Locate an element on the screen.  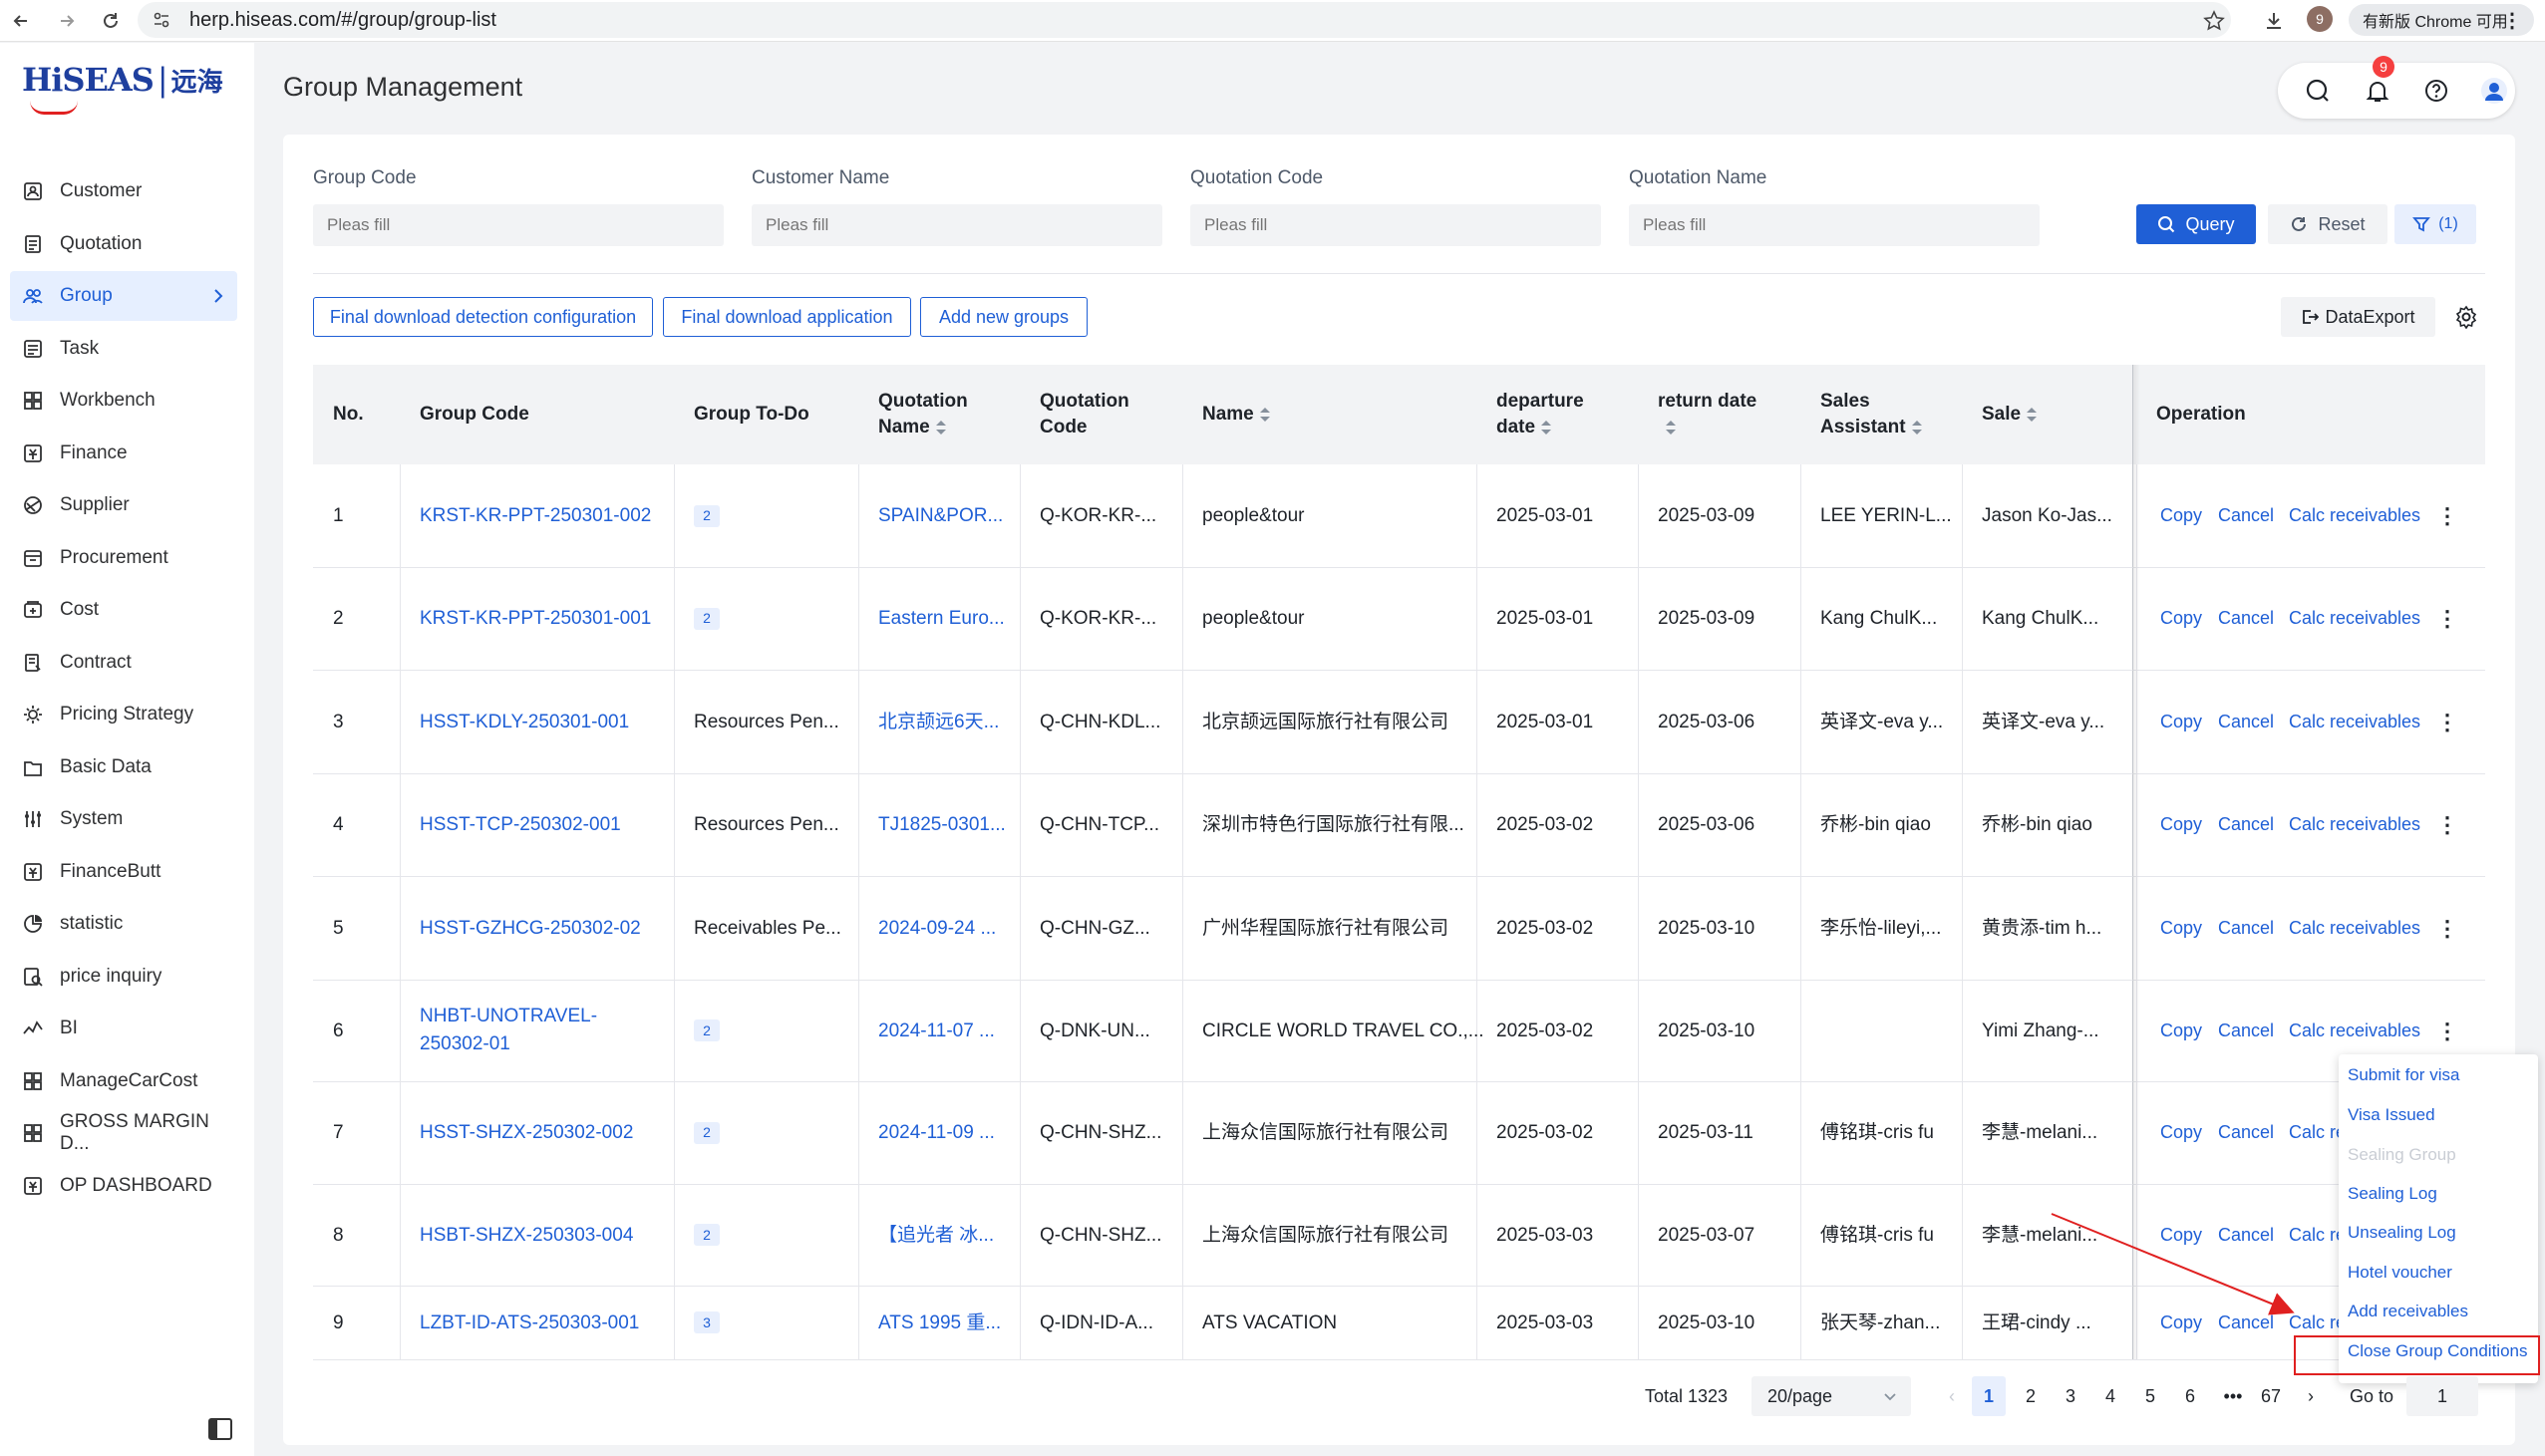
page-button: 6 is located at coordinates (2190, 1396).